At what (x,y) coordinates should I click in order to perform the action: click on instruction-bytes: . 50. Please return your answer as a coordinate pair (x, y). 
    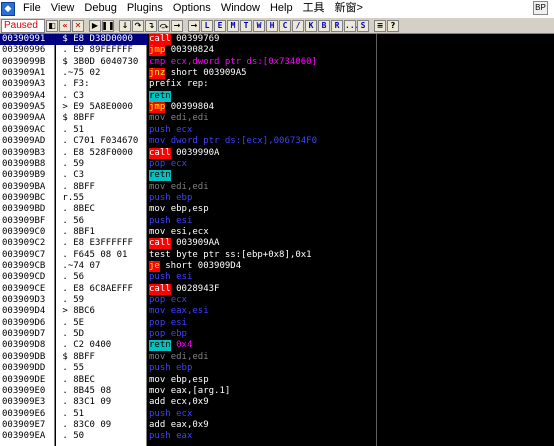
    Looking at the image, I should click on (101, 436).